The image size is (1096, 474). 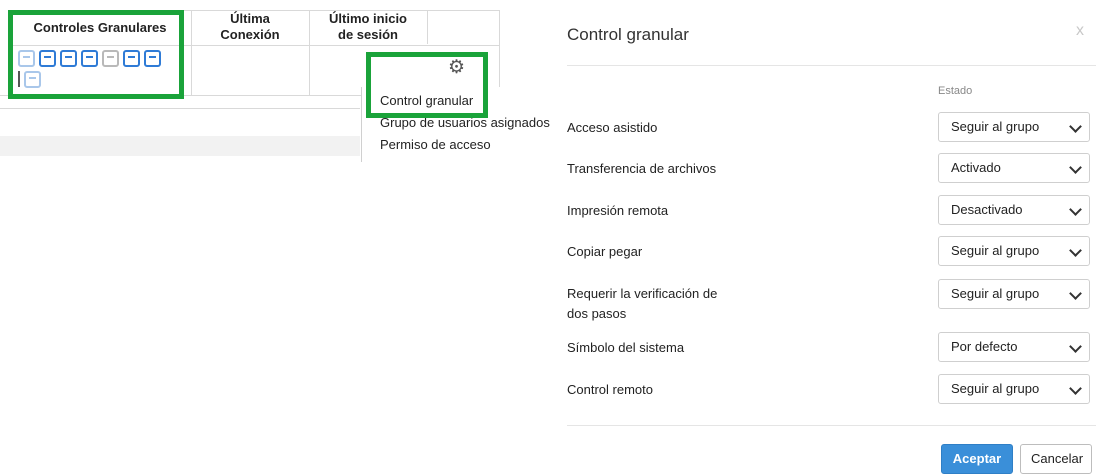 I want to click on col-header-last-login-line2: de sesión, so click(x=368, y=34).